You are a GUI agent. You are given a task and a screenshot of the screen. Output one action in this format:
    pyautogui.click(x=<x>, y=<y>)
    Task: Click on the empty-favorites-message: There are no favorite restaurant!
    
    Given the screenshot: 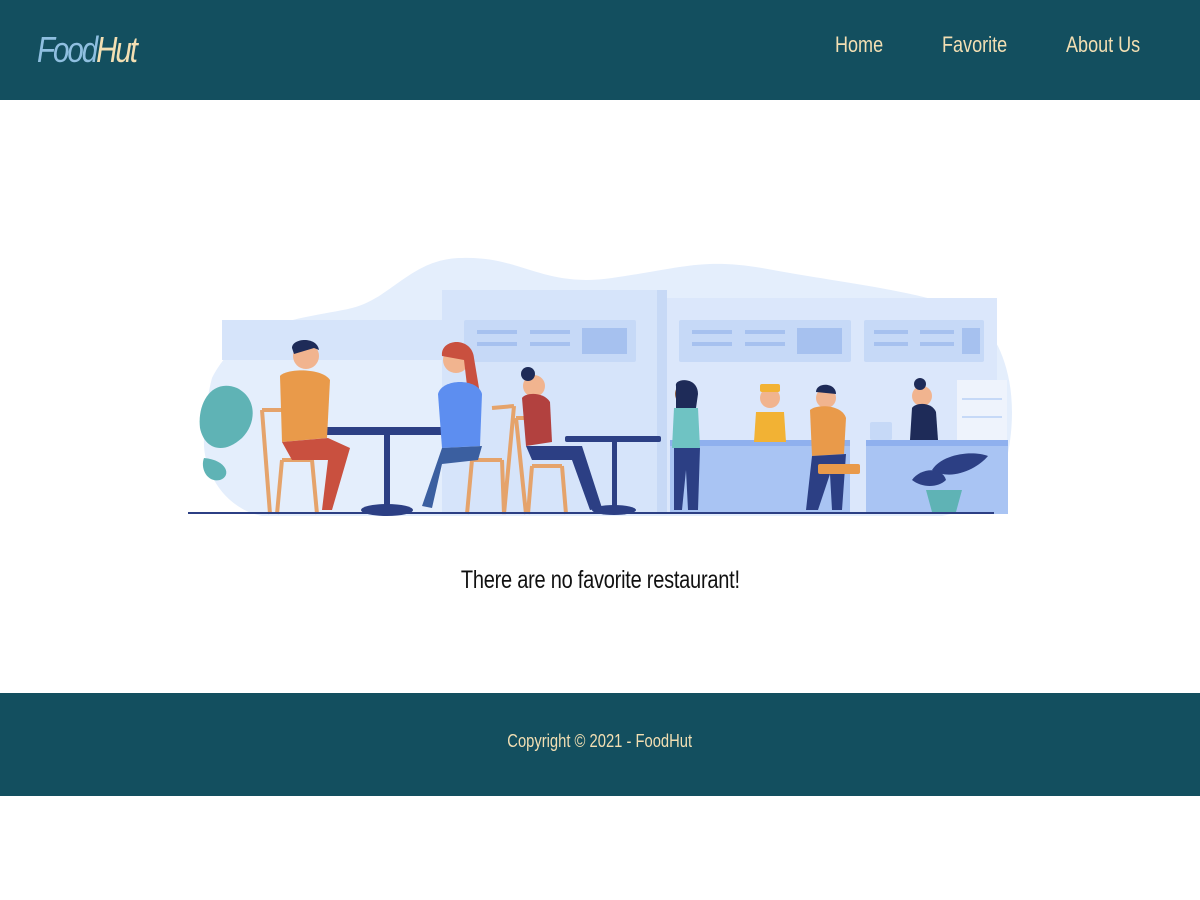 What is the action you would take?
    pyautogui.click(x=600, y=580)
    